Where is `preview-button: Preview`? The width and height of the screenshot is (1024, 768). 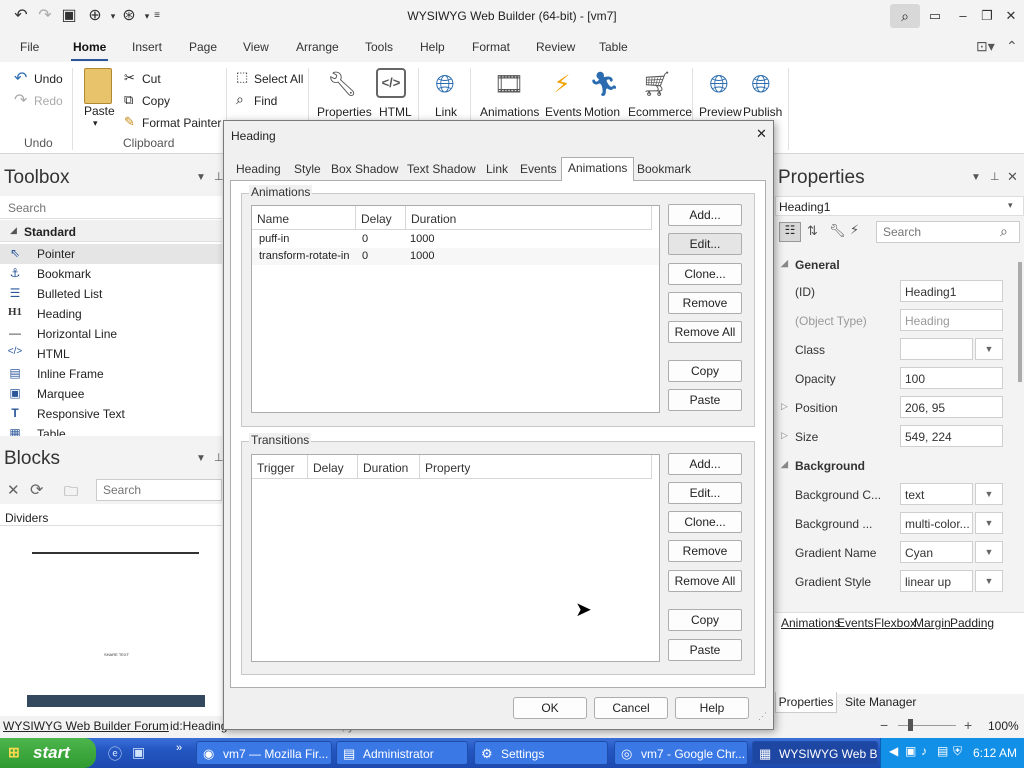 preview-button: Preview is located at coordinates (720, 112).